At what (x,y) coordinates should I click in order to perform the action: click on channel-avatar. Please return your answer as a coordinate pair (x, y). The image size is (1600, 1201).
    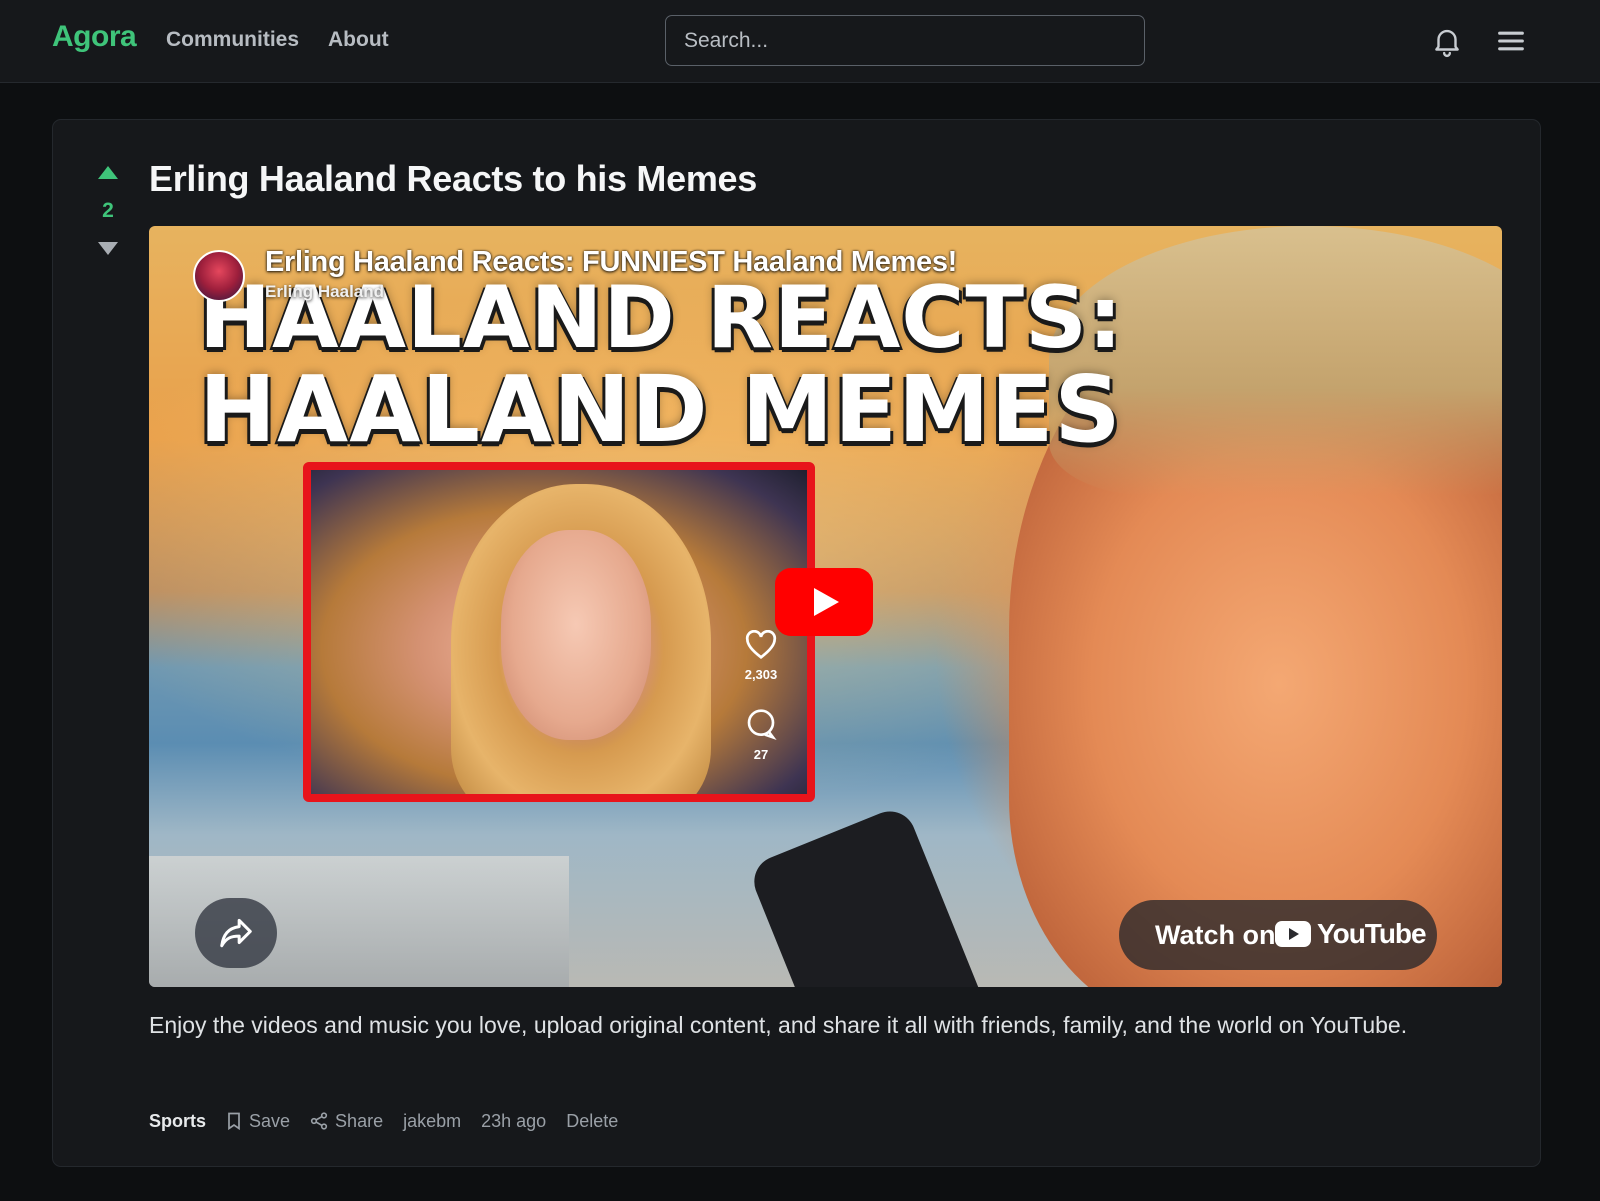
    Looking at the image, I should click on (219, 276).